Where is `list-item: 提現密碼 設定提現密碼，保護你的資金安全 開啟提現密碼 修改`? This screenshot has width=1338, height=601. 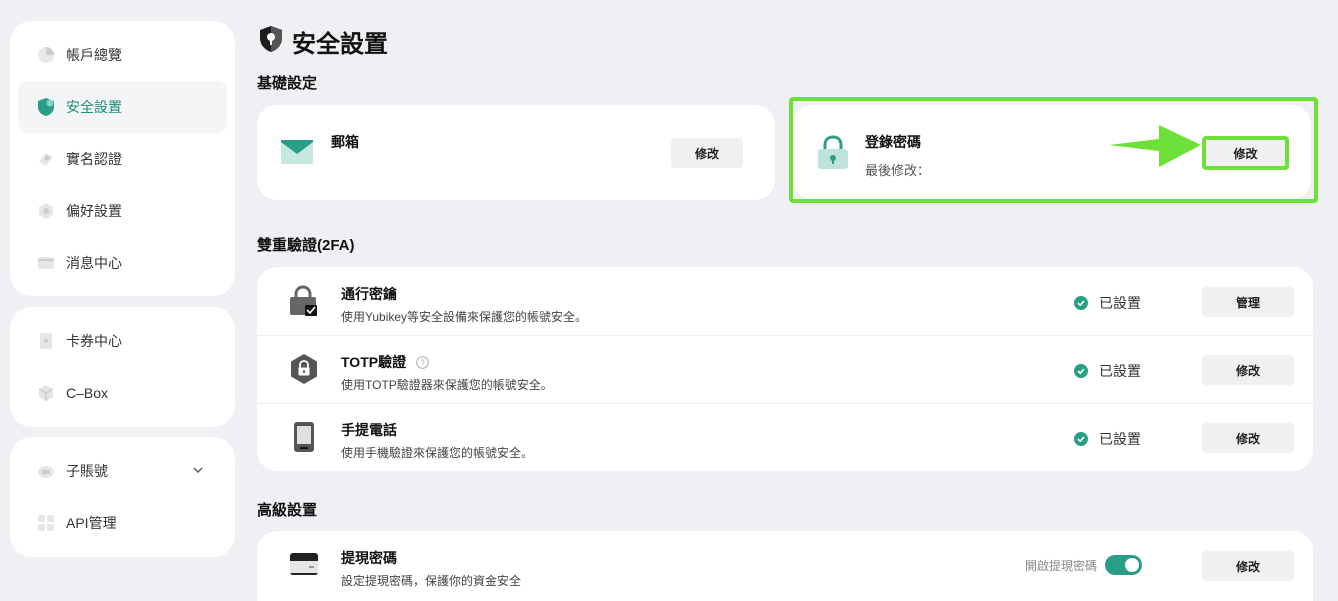
list-item: 提現密碼 設定提現密碼，保護你的資金安全 開啟提現密碼 修改 is located at coordinates (785, 565).